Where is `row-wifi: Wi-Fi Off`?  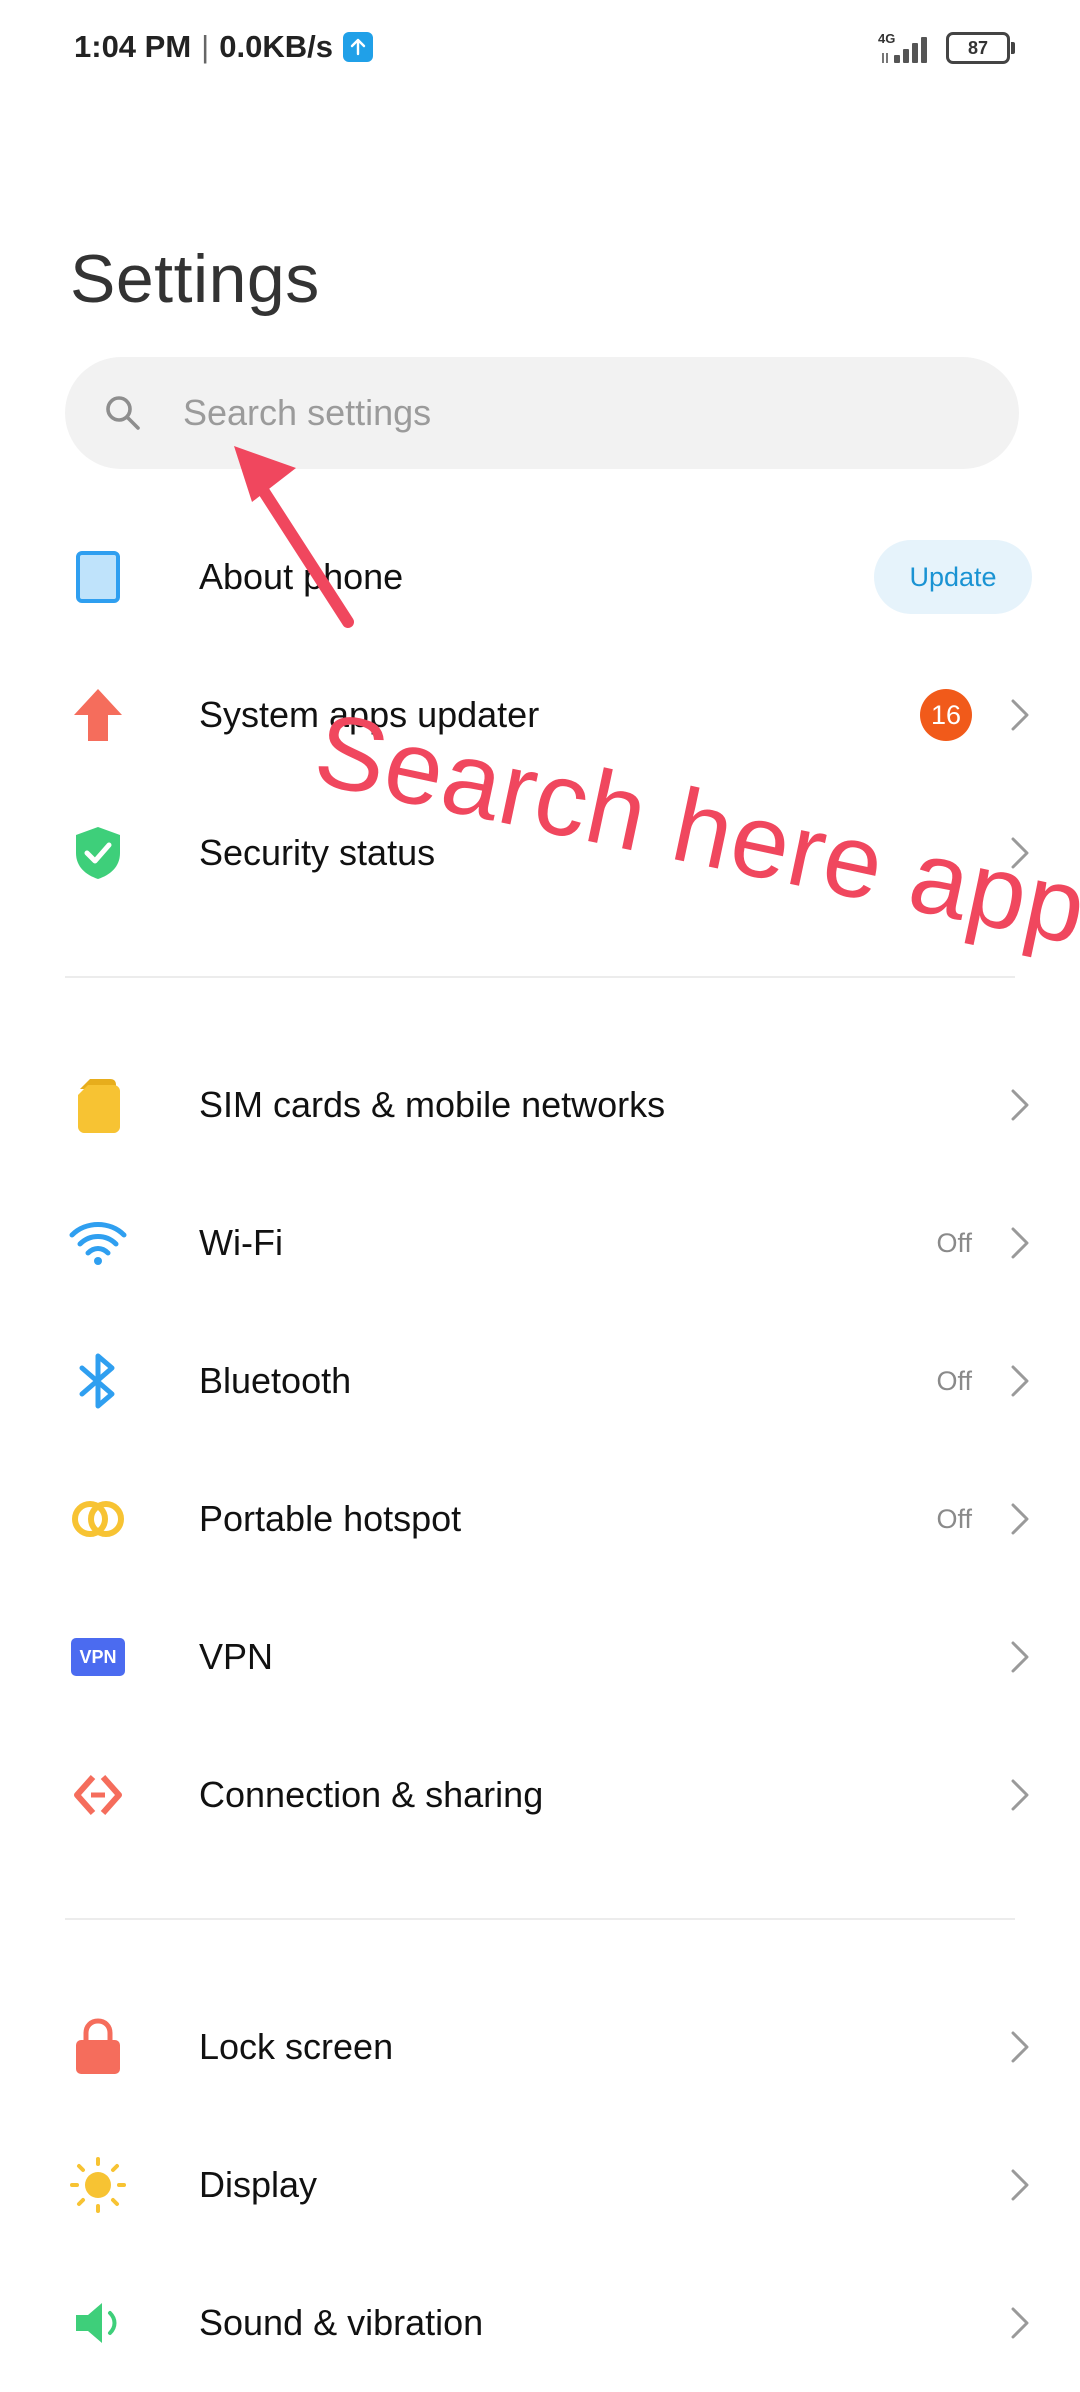 row-wifi: Wi-Fi Off is located at coordinates (540, 1243).